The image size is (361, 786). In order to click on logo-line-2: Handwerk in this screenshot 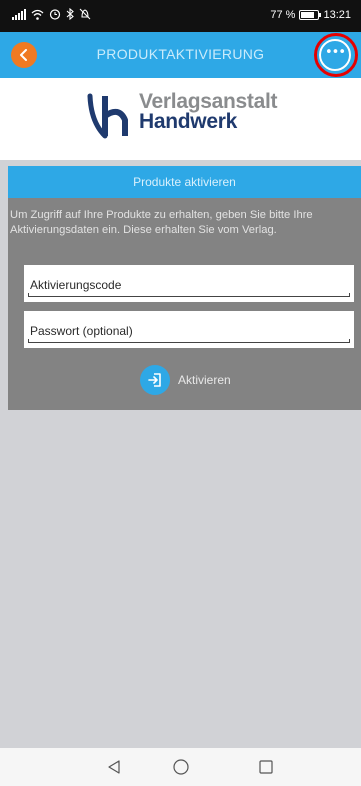, I will do `click(188, 121)`.